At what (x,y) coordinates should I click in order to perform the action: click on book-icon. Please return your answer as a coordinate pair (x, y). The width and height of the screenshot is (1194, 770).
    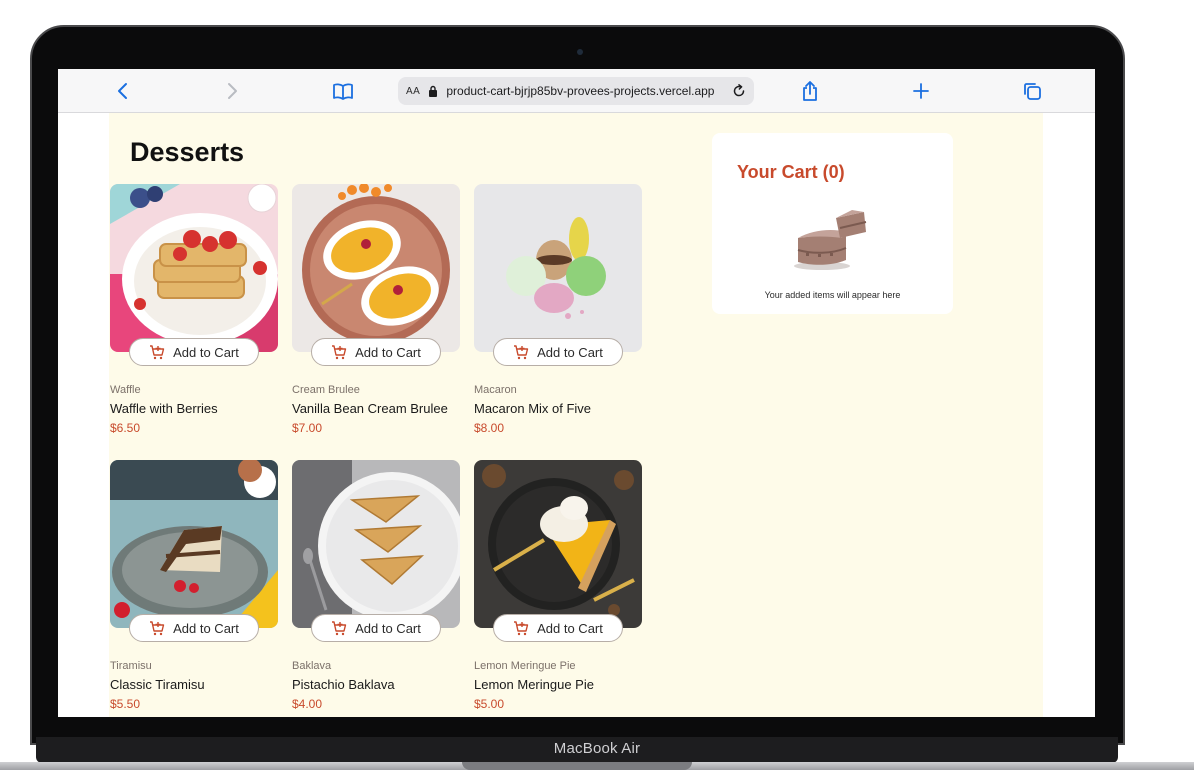
    Looking at the image, I should click on (343, 91).